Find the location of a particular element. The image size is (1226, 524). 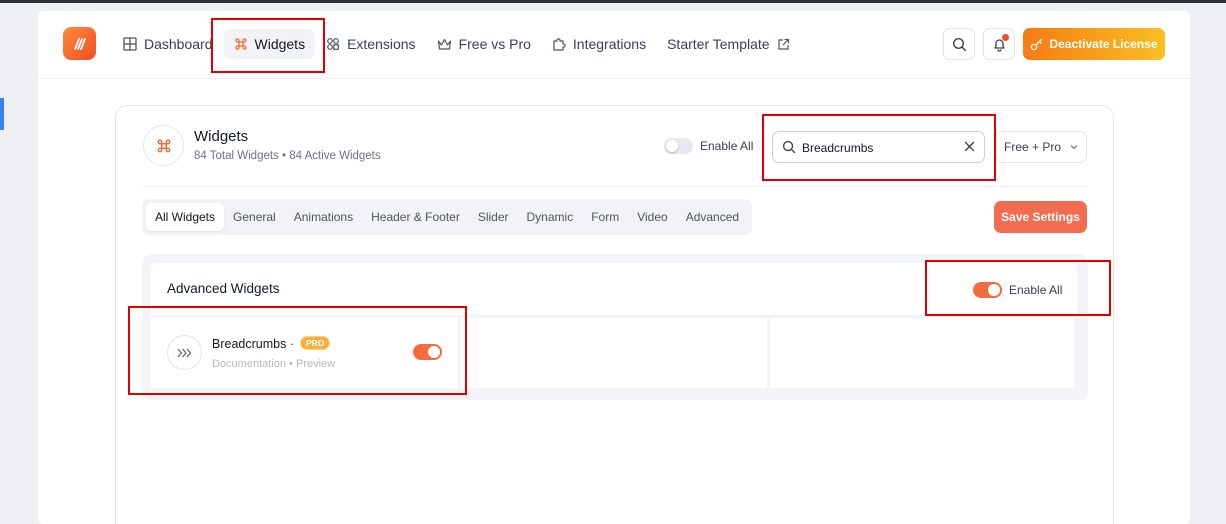

nav-widgets-label: Widgets is located at coordinates (280, 44).